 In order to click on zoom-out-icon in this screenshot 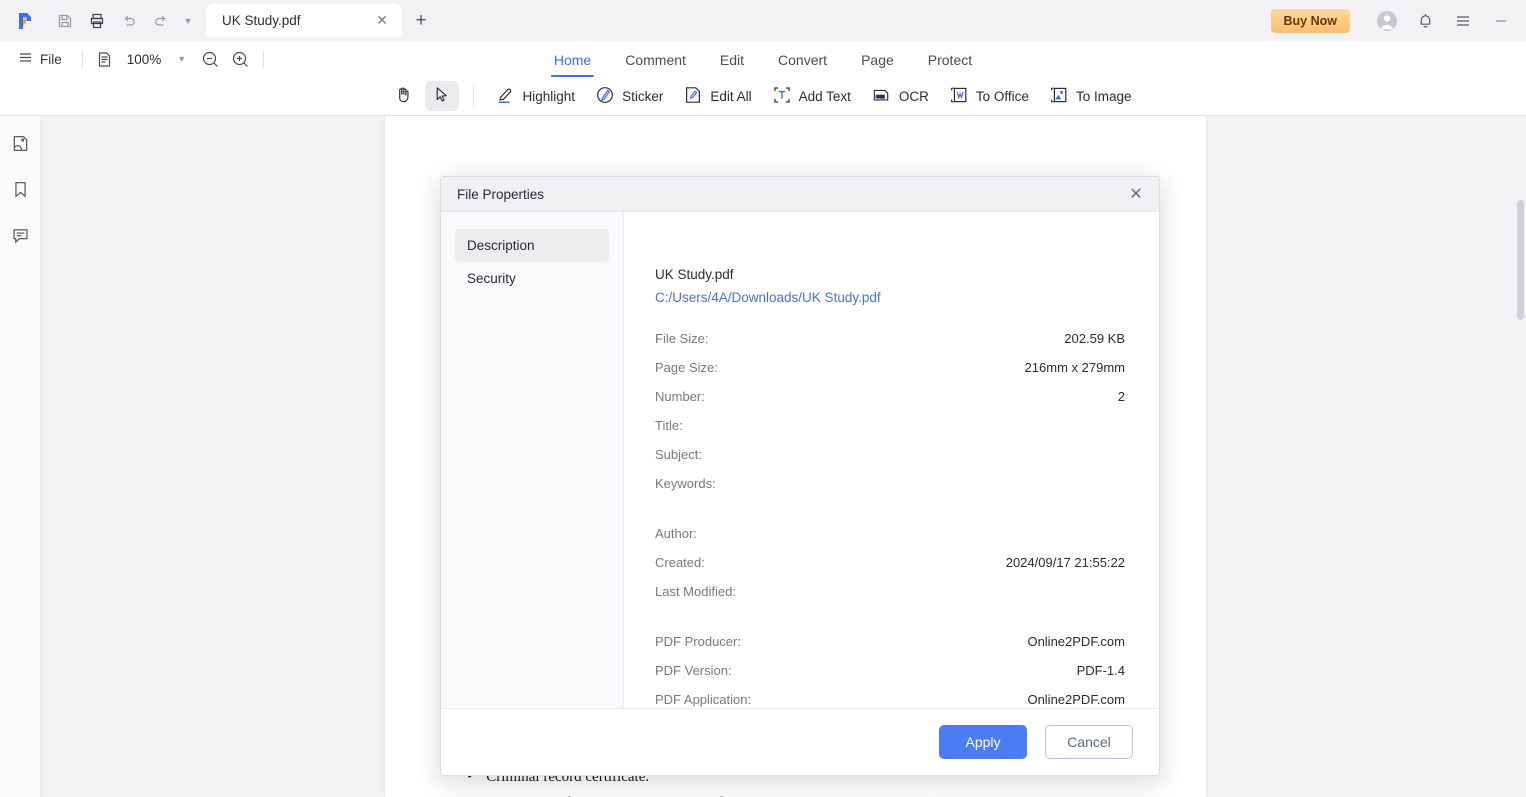, I will do `click(211, 59)`.